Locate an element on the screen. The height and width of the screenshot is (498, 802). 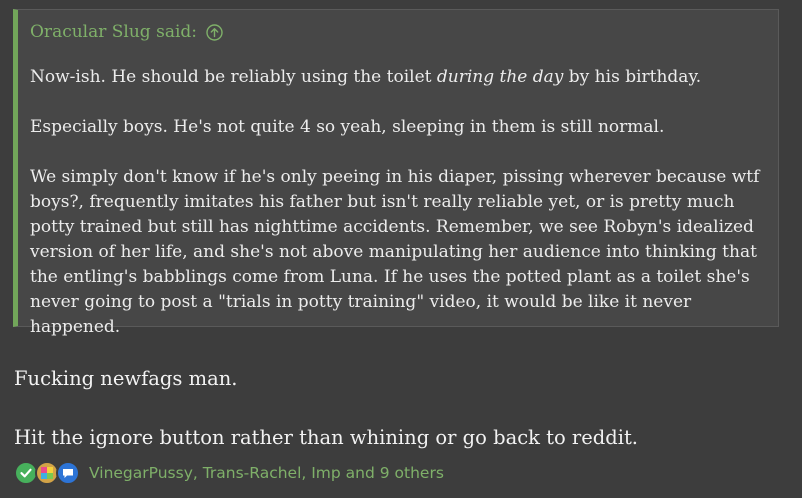
emphasis-text: during the day is located at coordinates (500, 77).